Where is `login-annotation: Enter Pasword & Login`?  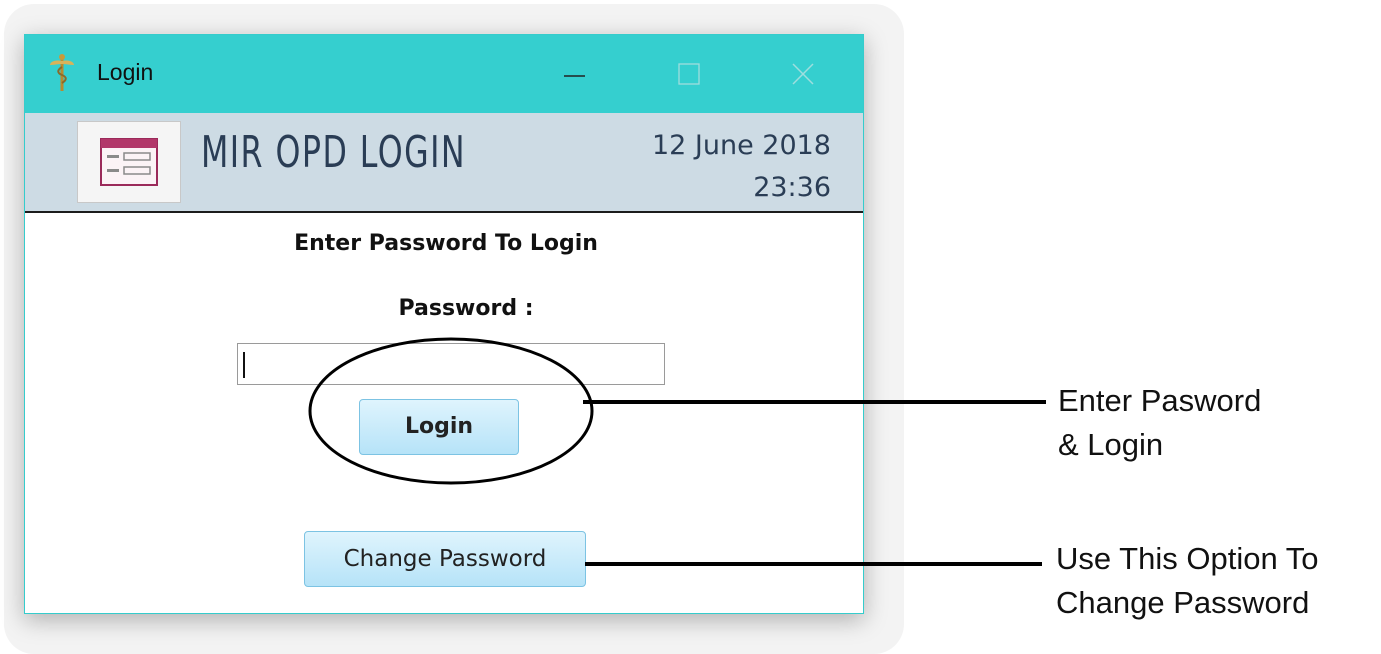 login-annotation: Enter Pasword & Login is located at coordinates (1159, 423).